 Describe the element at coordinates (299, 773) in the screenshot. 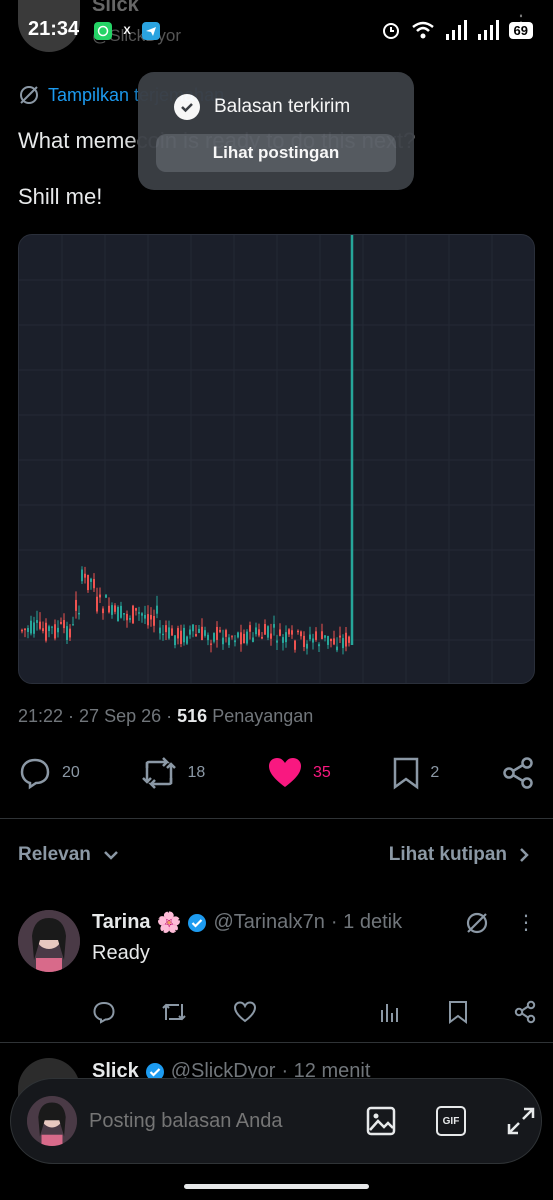

I see `like-button: 35` at that location.